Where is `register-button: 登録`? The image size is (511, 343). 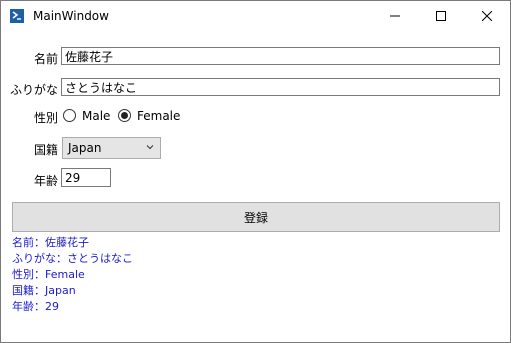
register-button: 登録 is located at coordinates (256, 217).